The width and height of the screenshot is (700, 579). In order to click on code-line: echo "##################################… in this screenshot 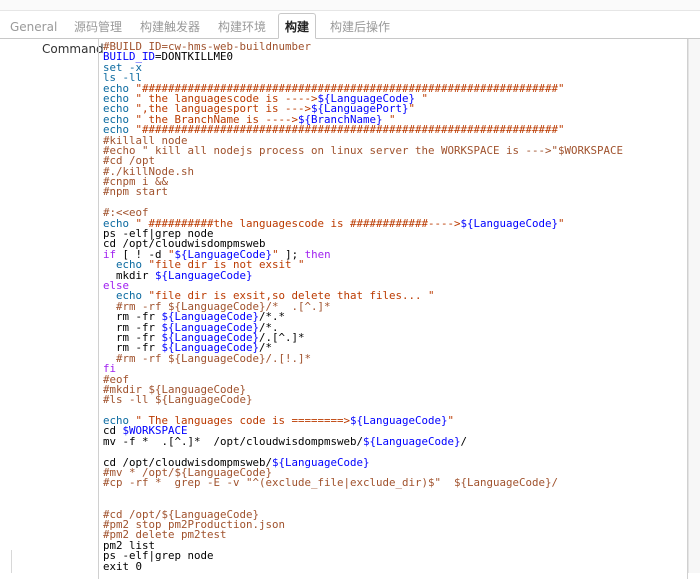, I will do `click(395, 130)`.